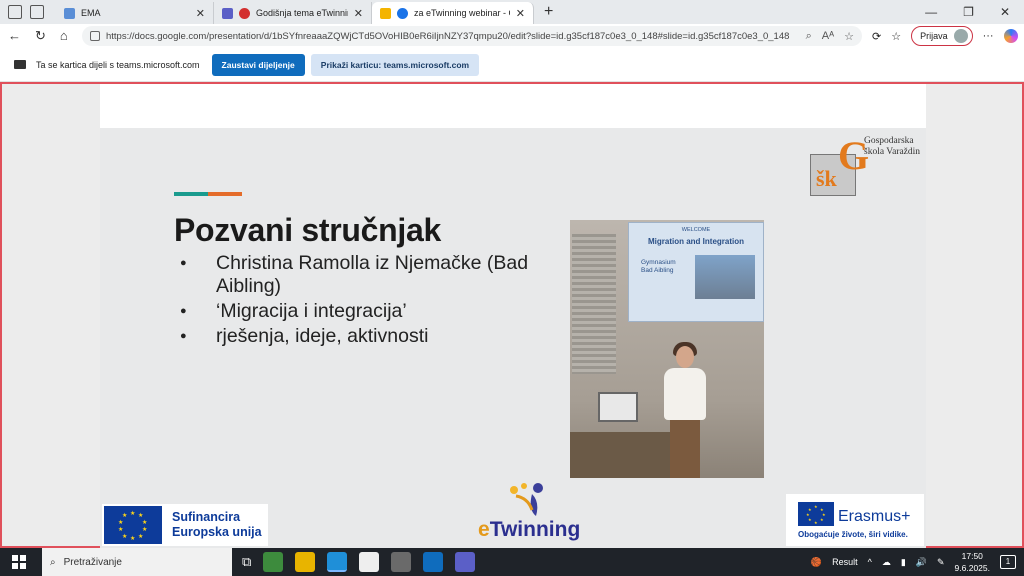  I want to click on edge-browser-icon, so click(337, 562).